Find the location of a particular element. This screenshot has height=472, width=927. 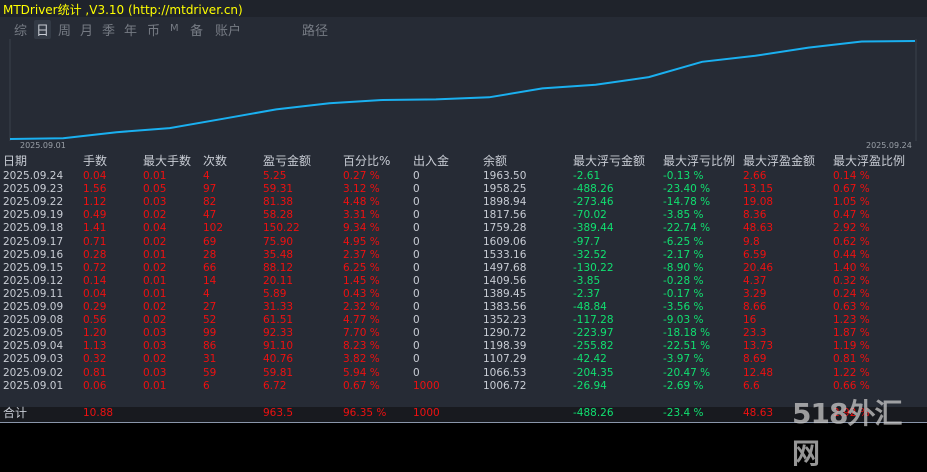

cell: 4 is located at coordinates (206, 176).